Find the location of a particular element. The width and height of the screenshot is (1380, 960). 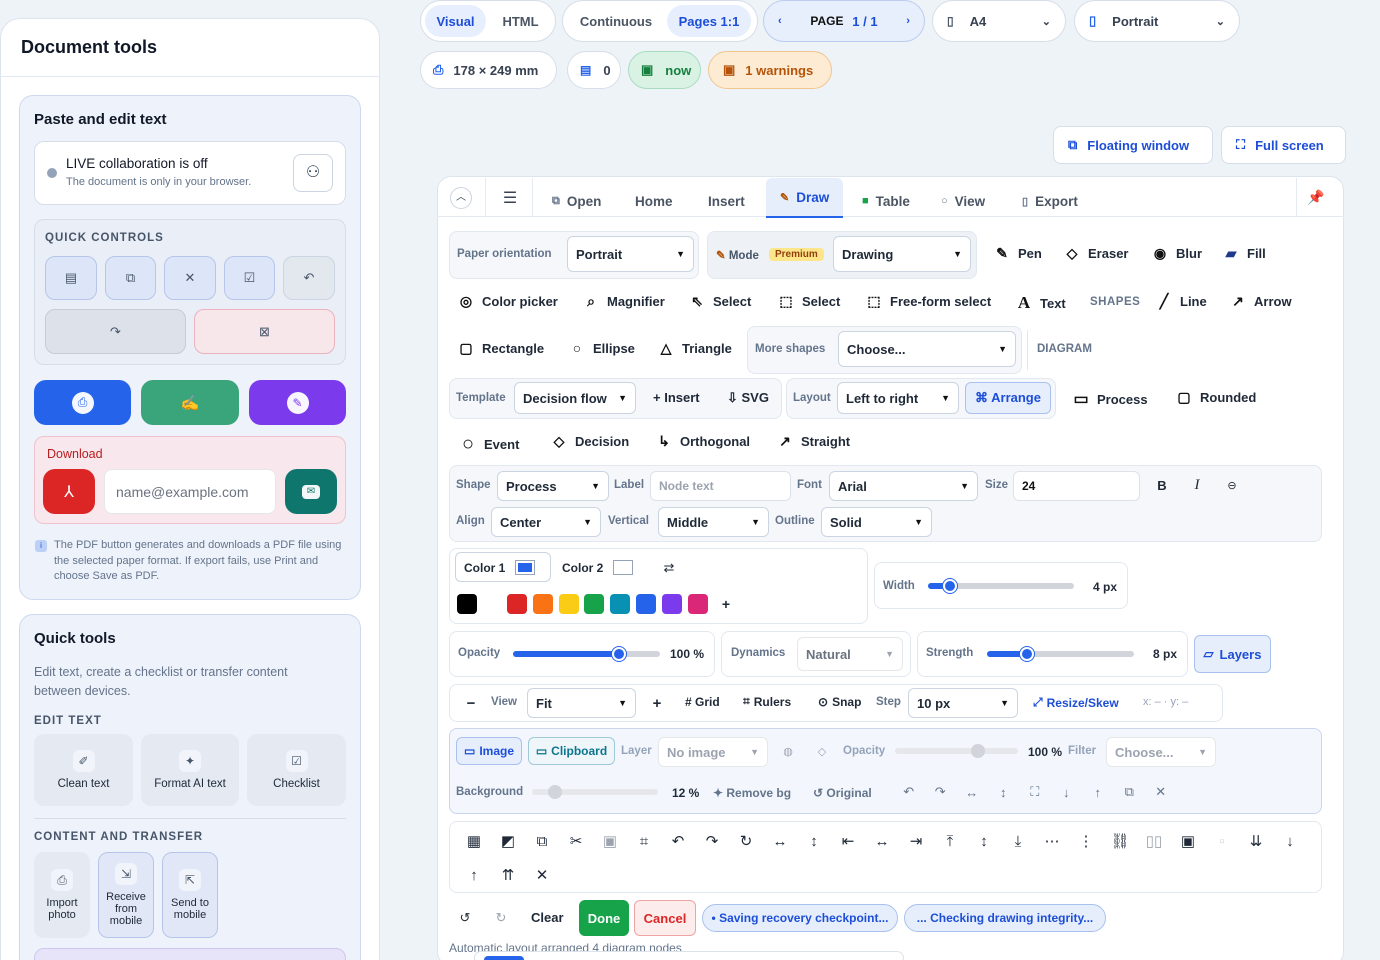

bring-to-front-icon: ⇈ is located at coordinates (508, 875).